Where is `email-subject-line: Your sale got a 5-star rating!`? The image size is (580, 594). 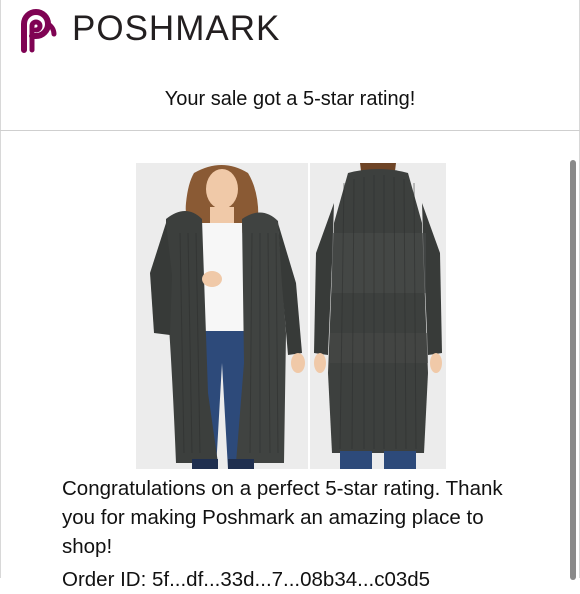
email-subject-line: Your sale got a 5-star rating! is located at coordinates (290, 99).